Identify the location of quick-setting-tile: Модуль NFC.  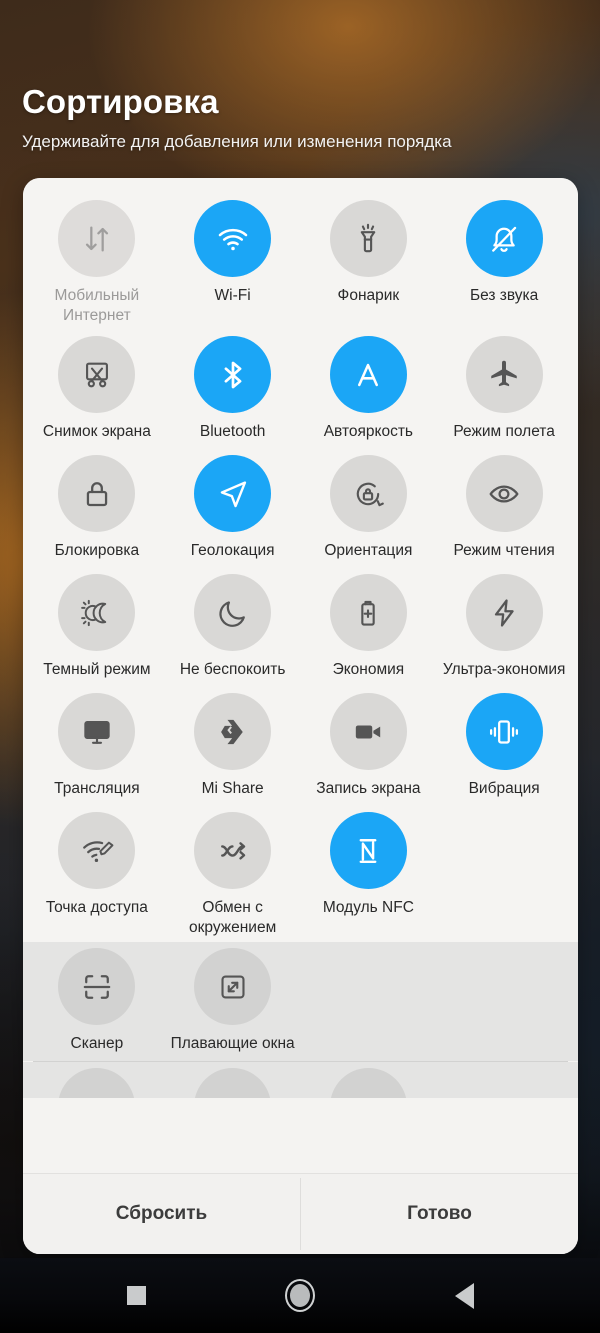
(369, 874).